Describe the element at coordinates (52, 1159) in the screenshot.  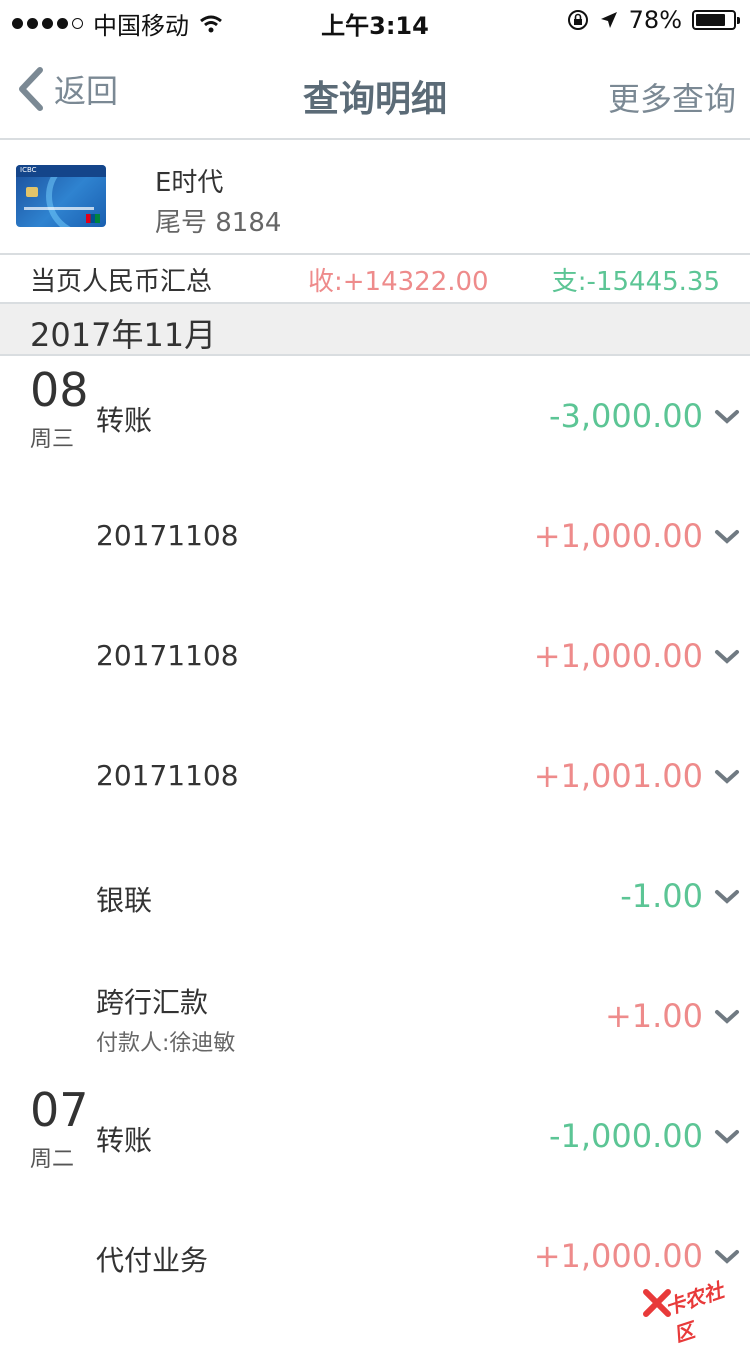
I see `weekday-label: 周二` at that location.